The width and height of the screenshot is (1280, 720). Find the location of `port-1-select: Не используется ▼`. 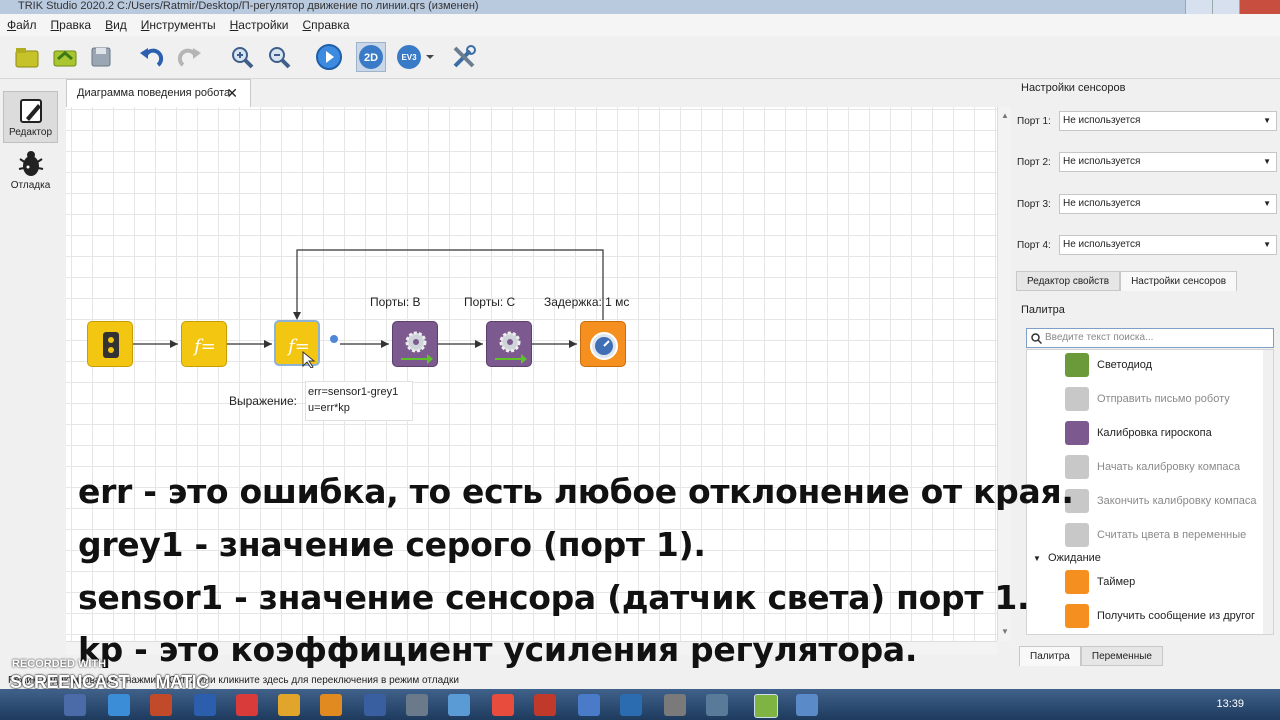

port-1-select: Не используется ▼ is located at coordinates (1168, 121).